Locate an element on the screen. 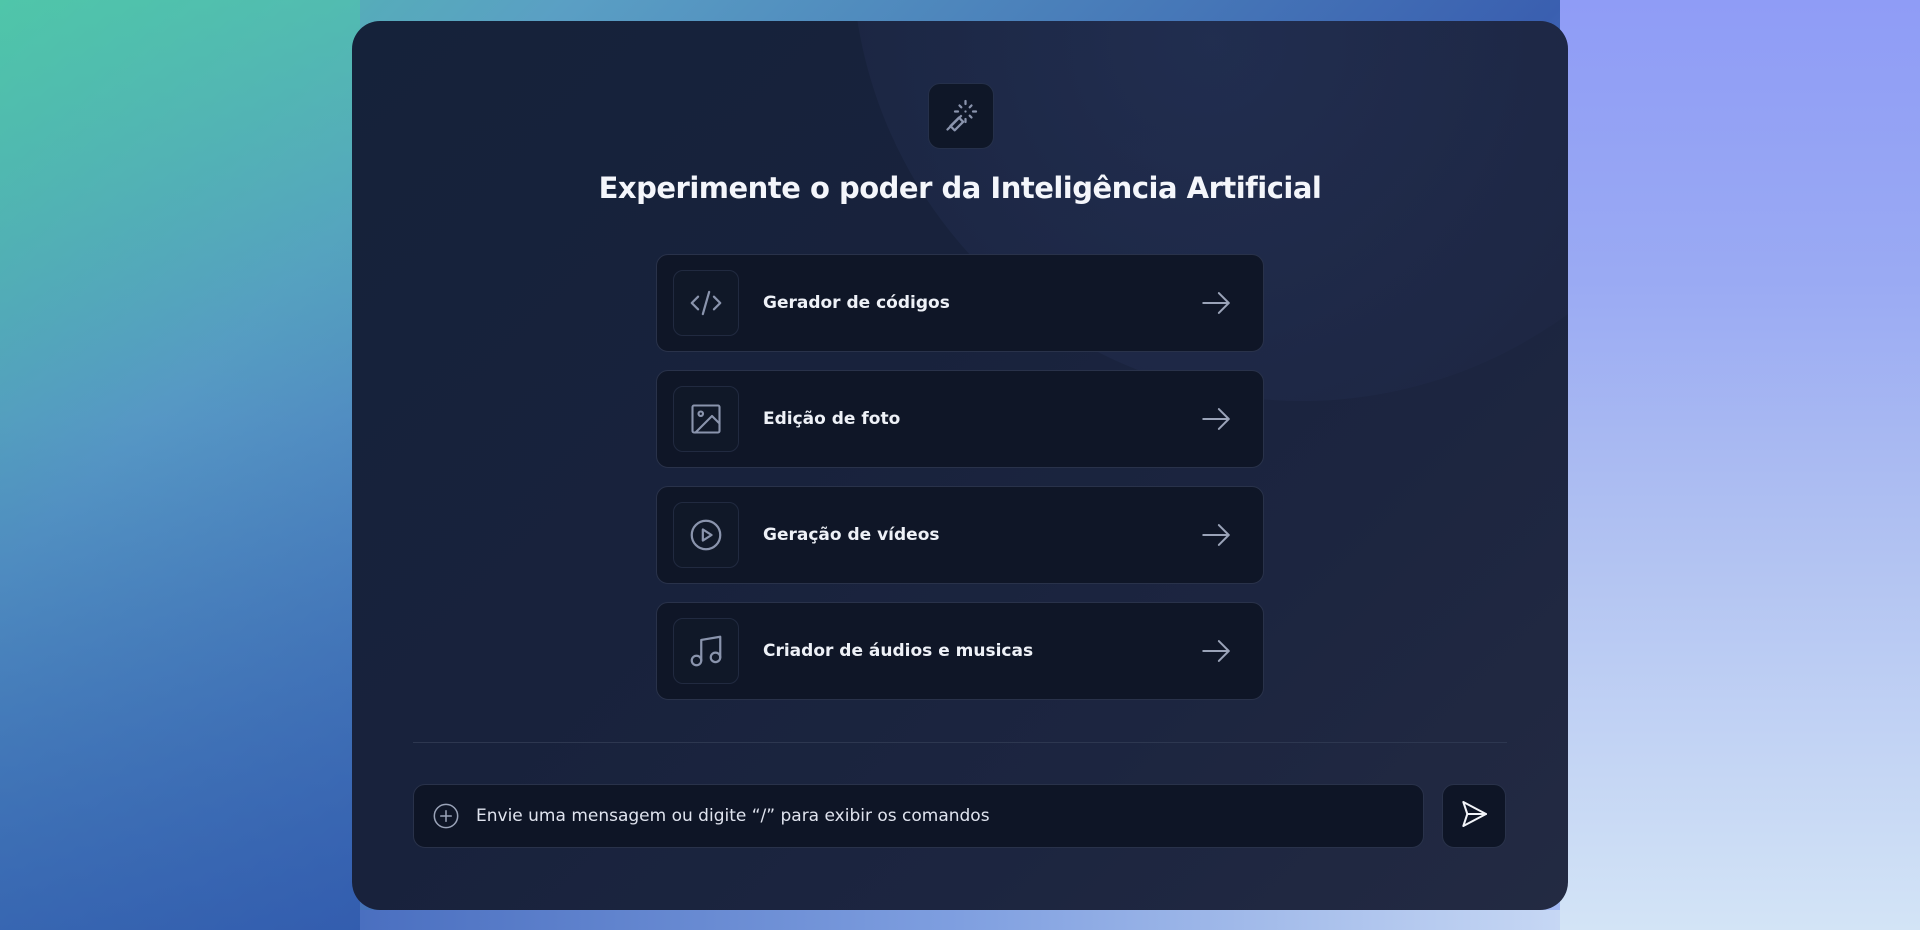 The width and height of the screenshot is (1920, 930). send-button is located at coordinates (1474, 816).